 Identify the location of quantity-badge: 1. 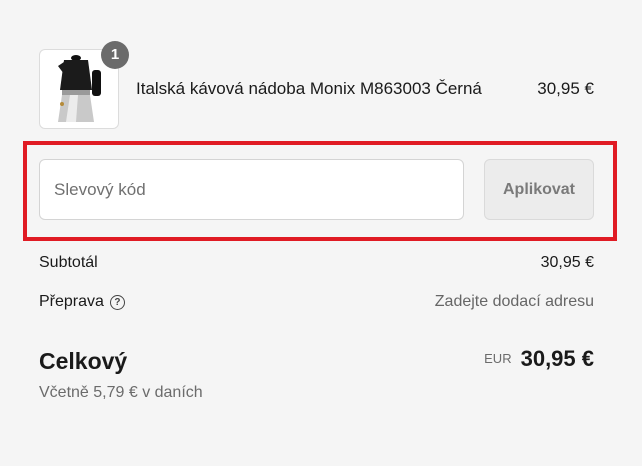
(115, 55).